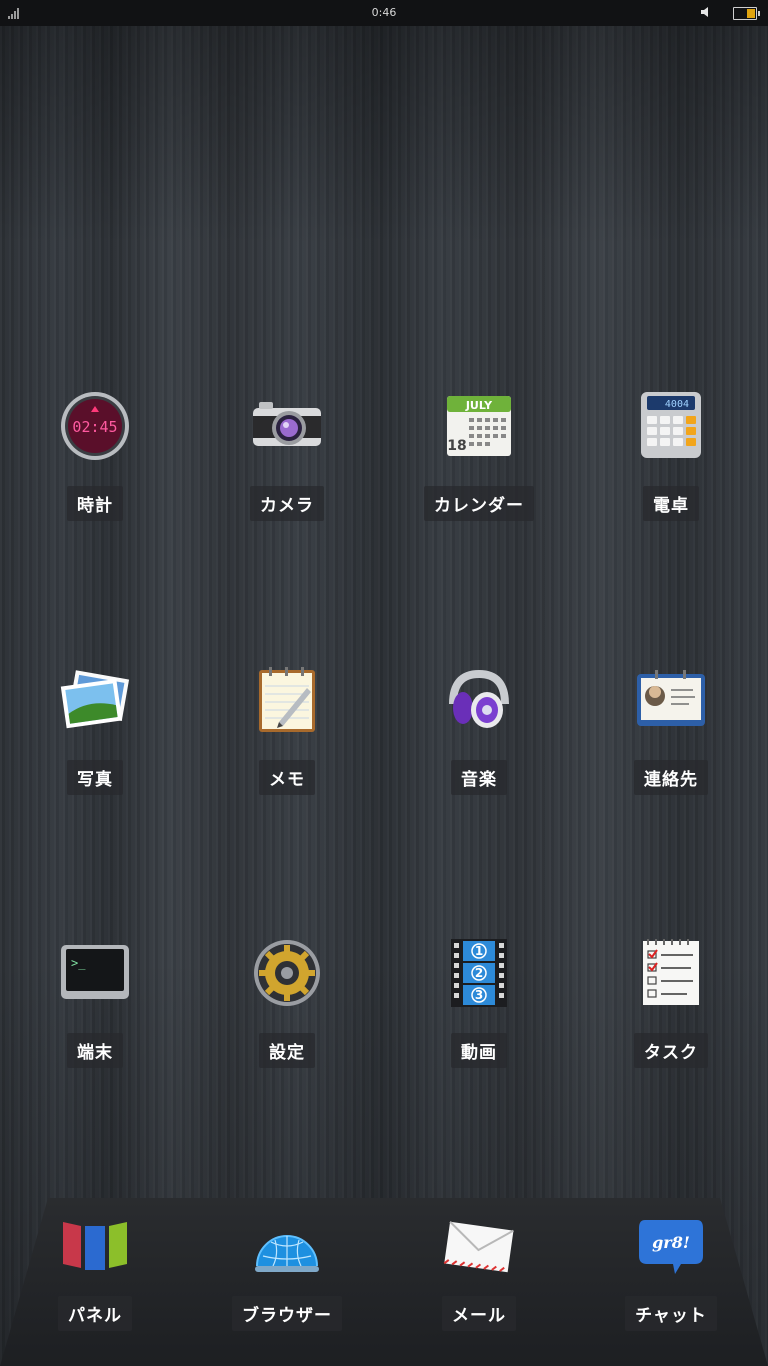 Image resolution: width=768 pixels, height=1366 pixels. Describe the element at coordinates (677, 404) in the screenshot. I see `svg-text: 4004` at that location.